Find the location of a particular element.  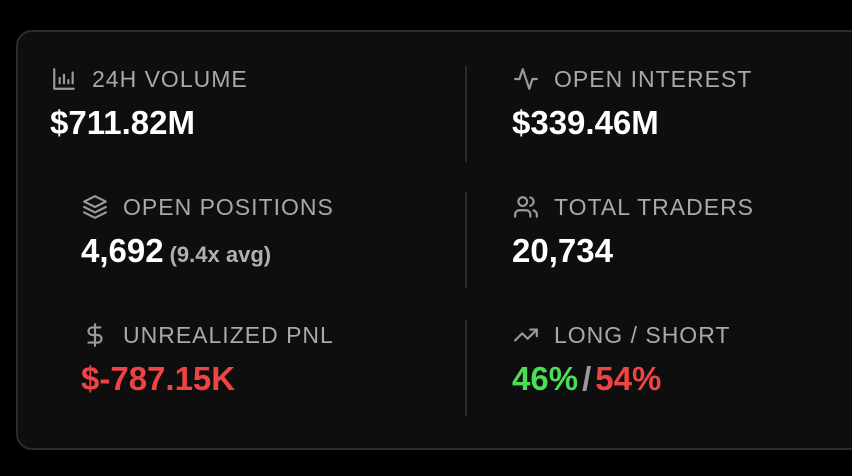

stat-label: LONG / SHORT is located at coordinates (642, 334).